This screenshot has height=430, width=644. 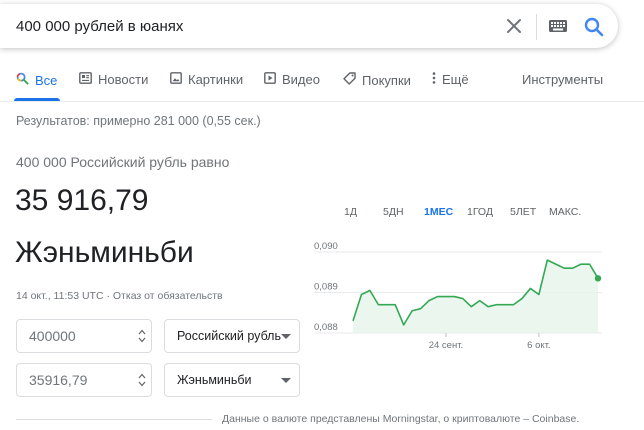 What do you see at coordinates (350, 212) in the screenshot?
I see `range-1d: 1Д` at bounding box center [350, 212].